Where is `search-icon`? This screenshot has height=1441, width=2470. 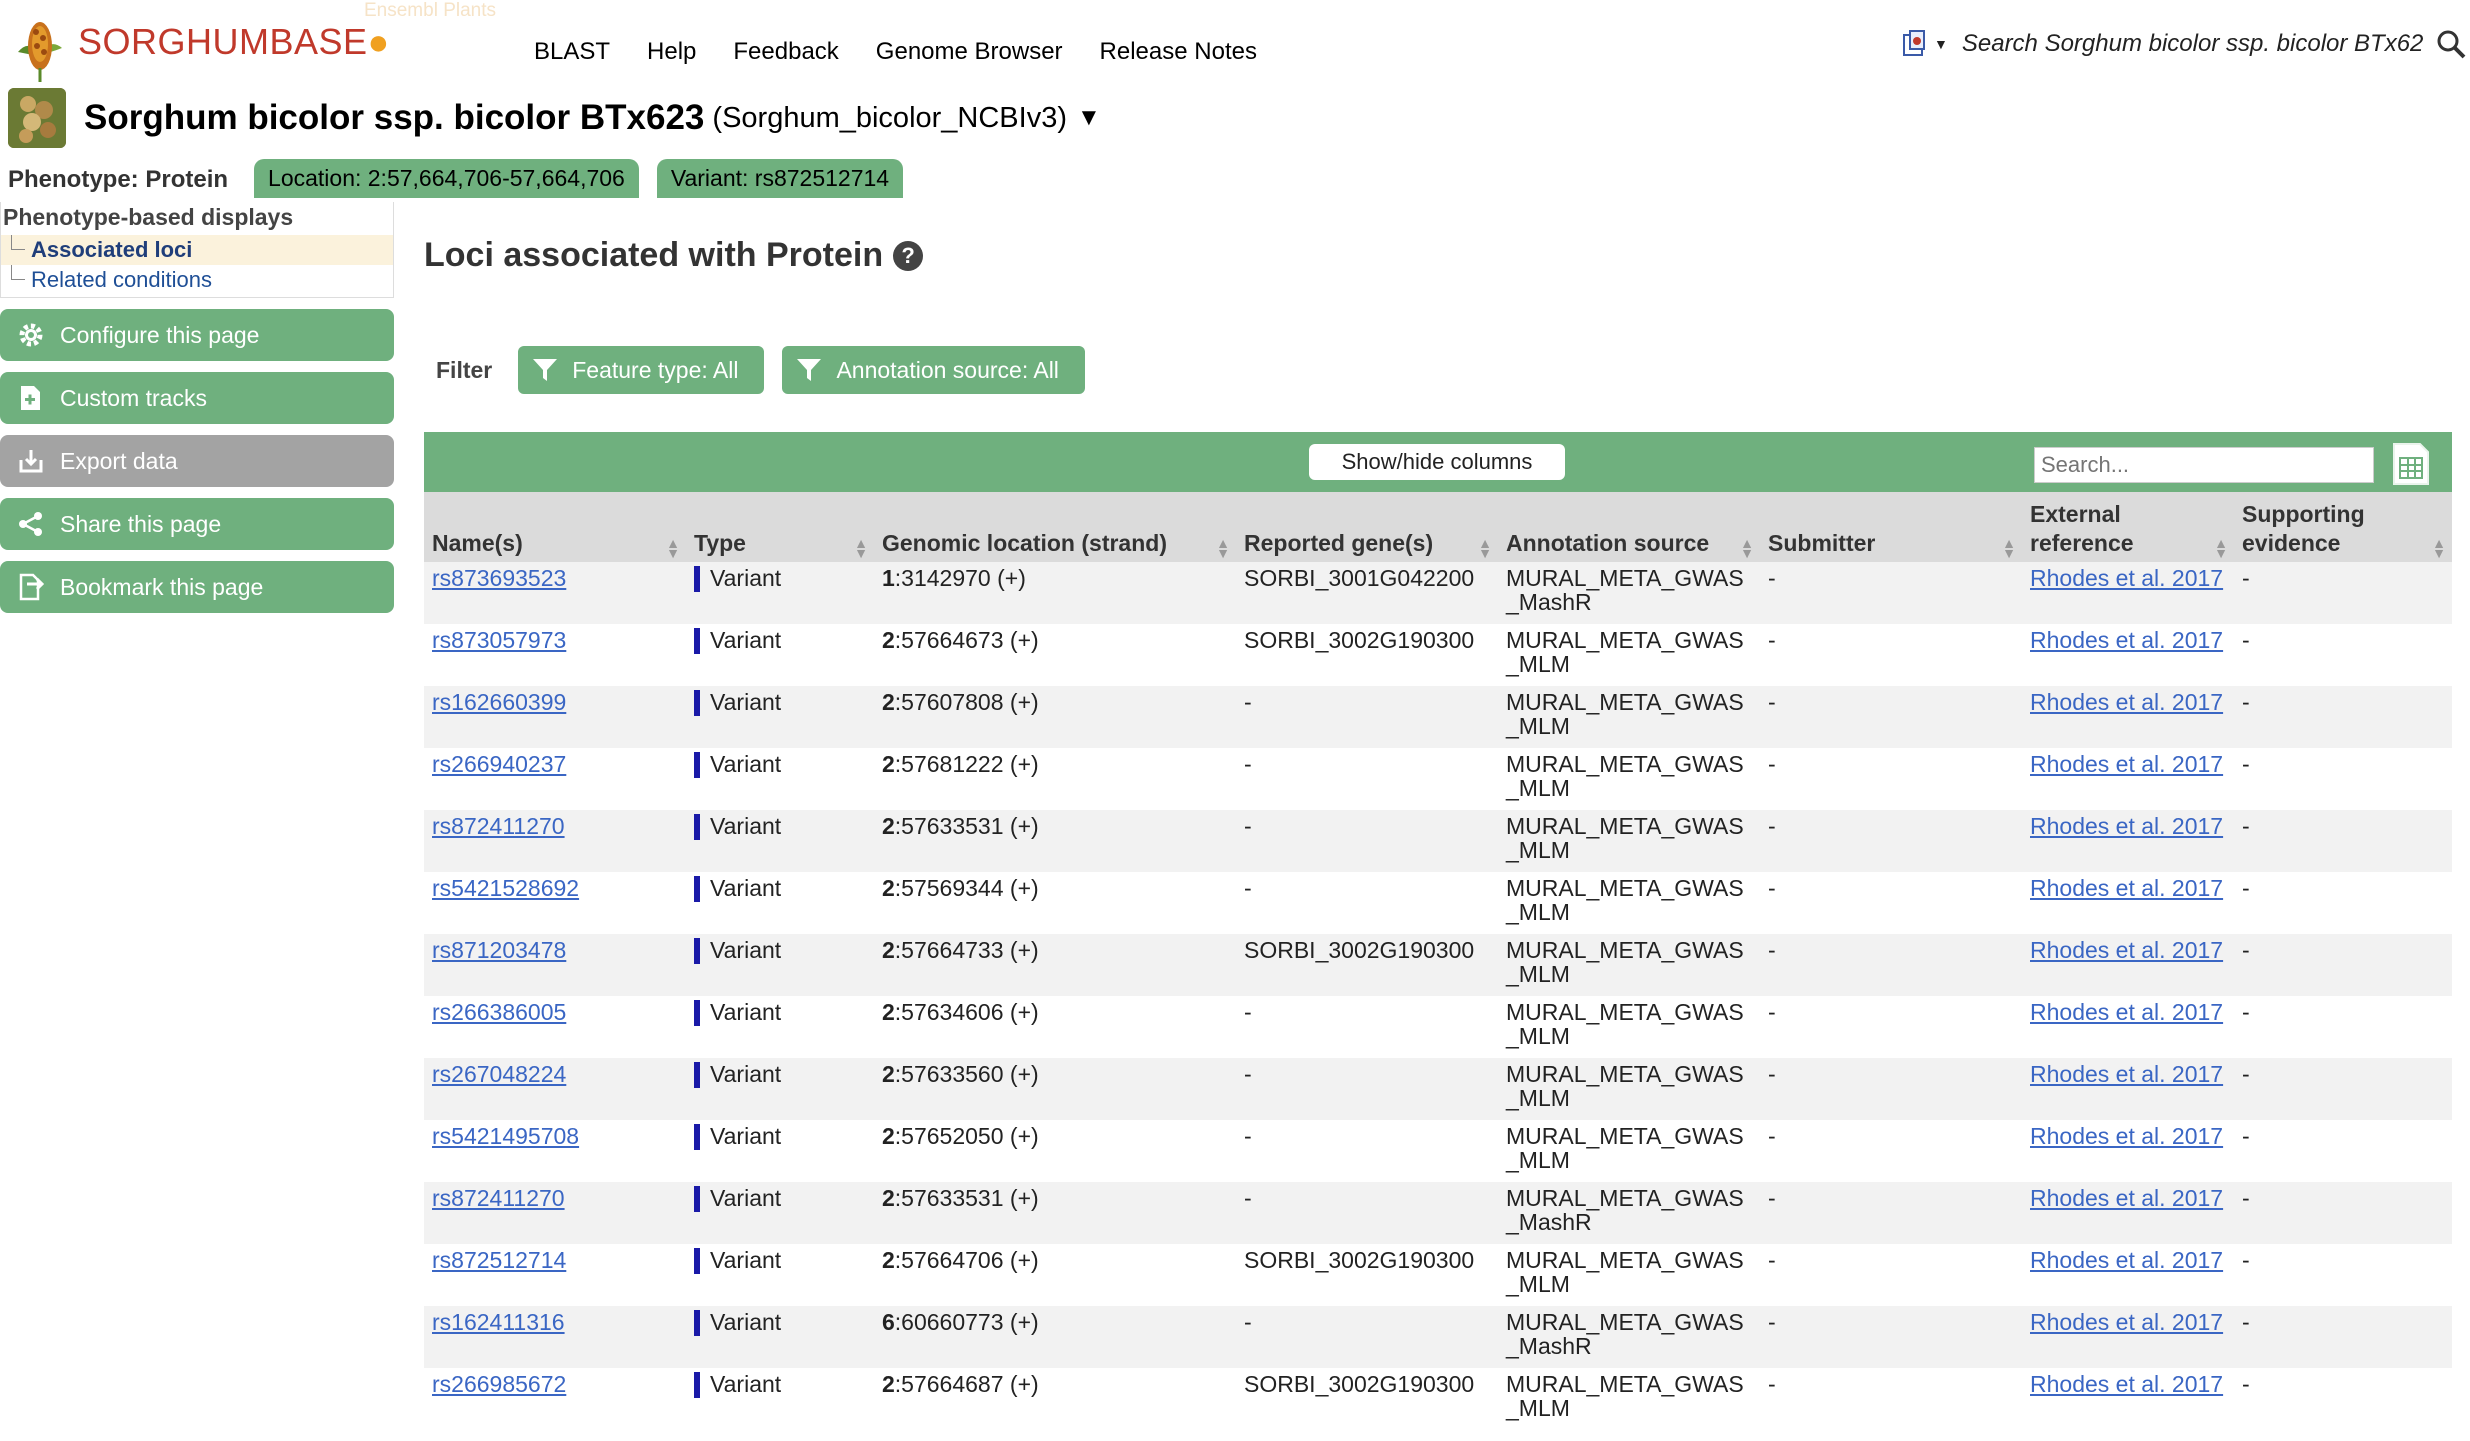
search-icon is located at coordinates (2451, 44).